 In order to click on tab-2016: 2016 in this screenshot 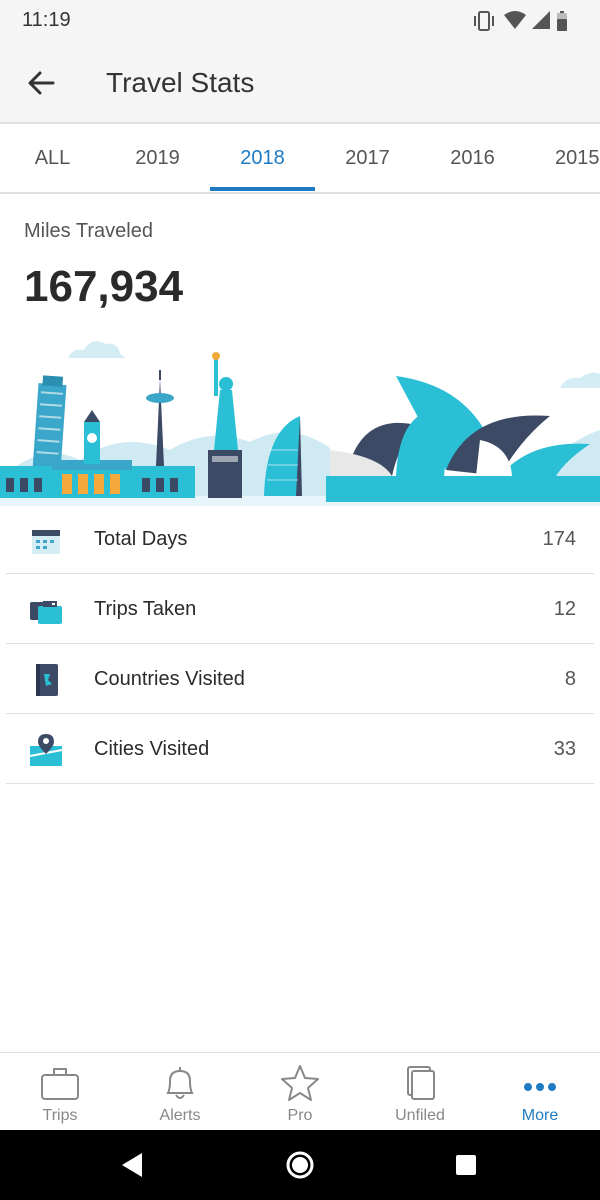, I will do `click(472, 158)`.